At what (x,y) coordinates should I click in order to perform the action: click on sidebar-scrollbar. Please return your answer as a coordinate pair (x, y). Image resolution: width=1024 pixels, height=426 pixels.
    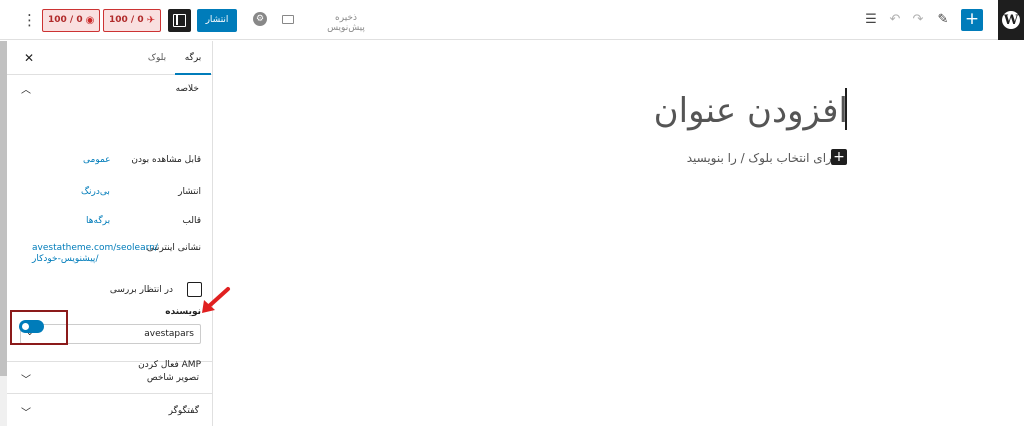
    Looking at the image, I should click on (3, 233).